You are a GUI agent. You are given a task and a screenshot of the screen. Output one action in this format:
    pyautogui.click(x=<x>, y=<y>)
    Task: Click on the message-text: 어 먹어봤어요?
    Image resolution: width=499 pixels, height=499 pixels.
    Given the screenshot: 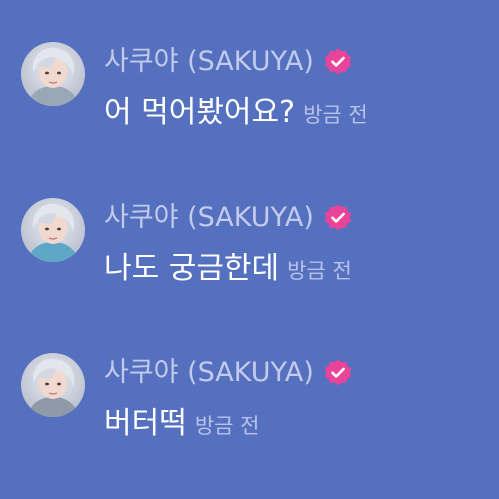 What is the action you would take?
    pyautogui.click(x=200, y=112)
    